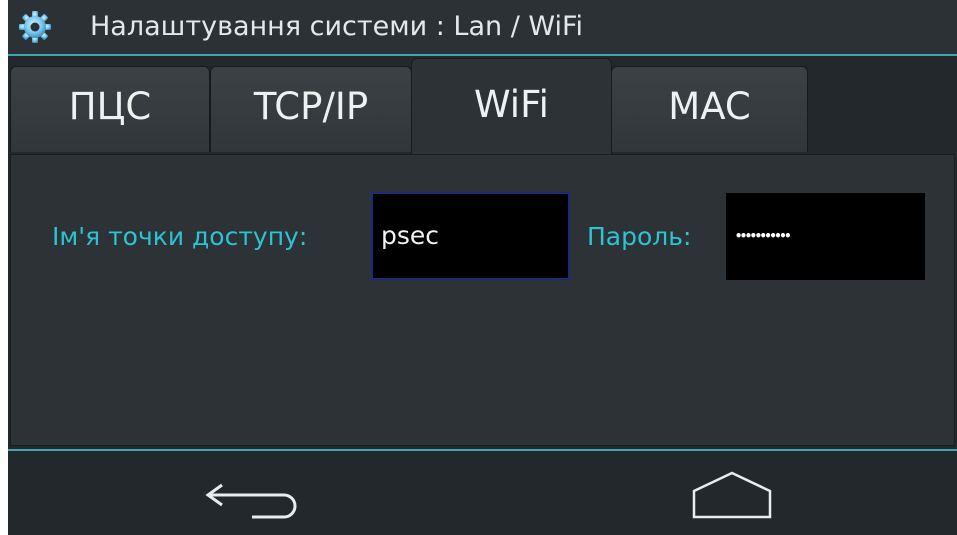 The width and height of the screenshot is (957, 535). Describe the element at coordinates (825, 236) in the screenshot. I see `password-input: •••••••••••` at that location.